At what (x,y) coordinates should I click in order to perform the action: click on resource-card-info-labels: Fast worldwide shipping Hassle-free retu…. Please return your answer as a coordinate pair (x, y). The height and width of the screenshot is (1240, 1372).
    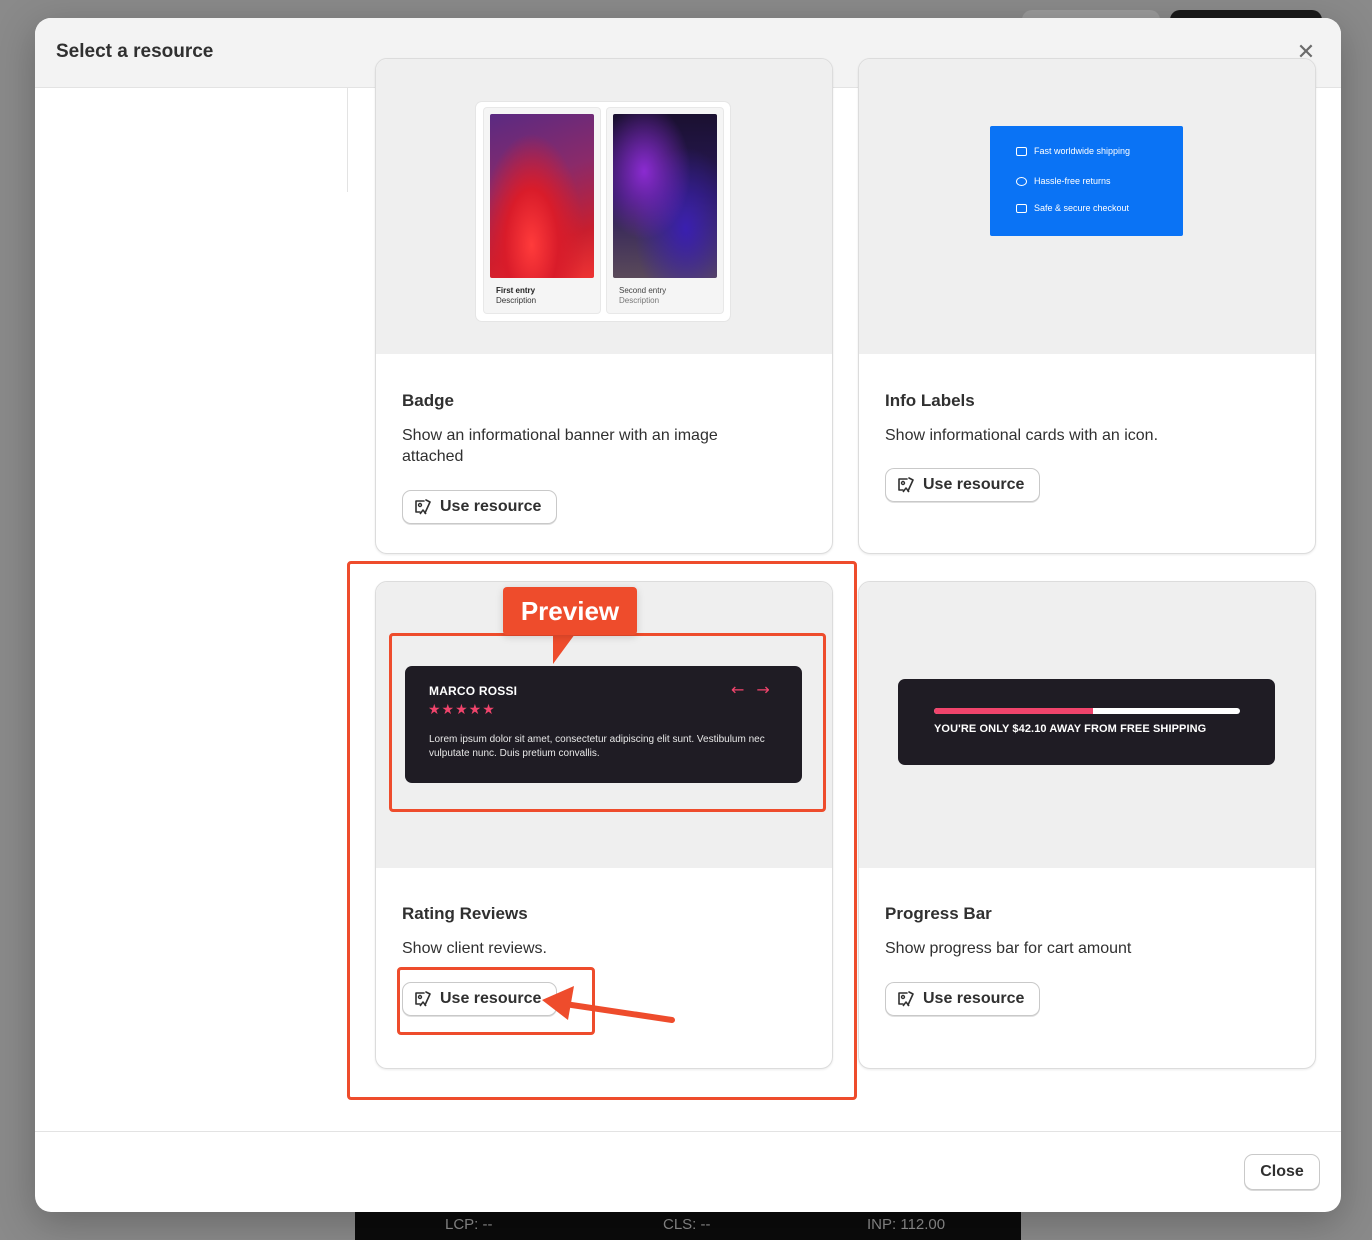
    Looking at the image, I should click on (1087, 306).